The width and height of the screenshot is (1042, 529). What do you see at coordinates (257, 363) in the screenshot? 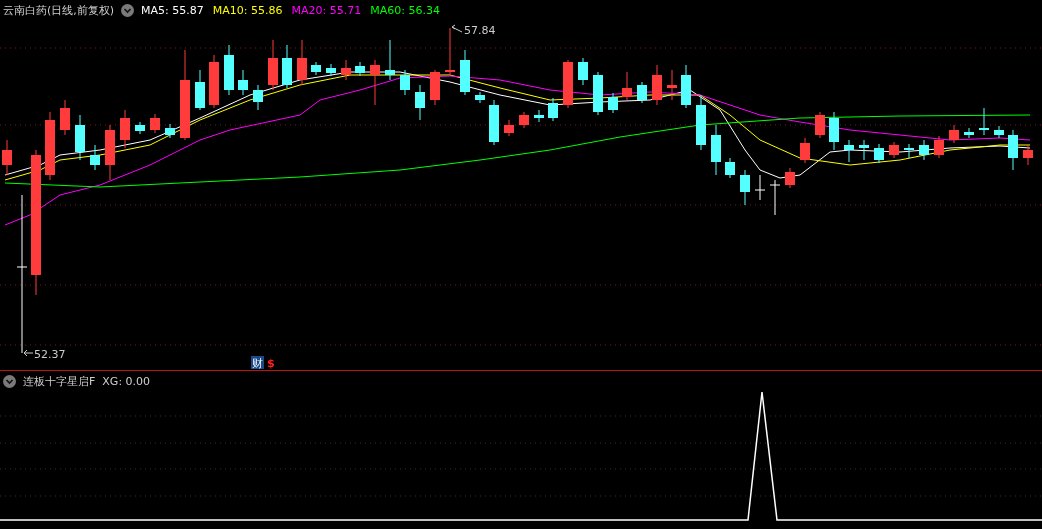
I see `event-badge: 财` at bounding box center [257, 363].